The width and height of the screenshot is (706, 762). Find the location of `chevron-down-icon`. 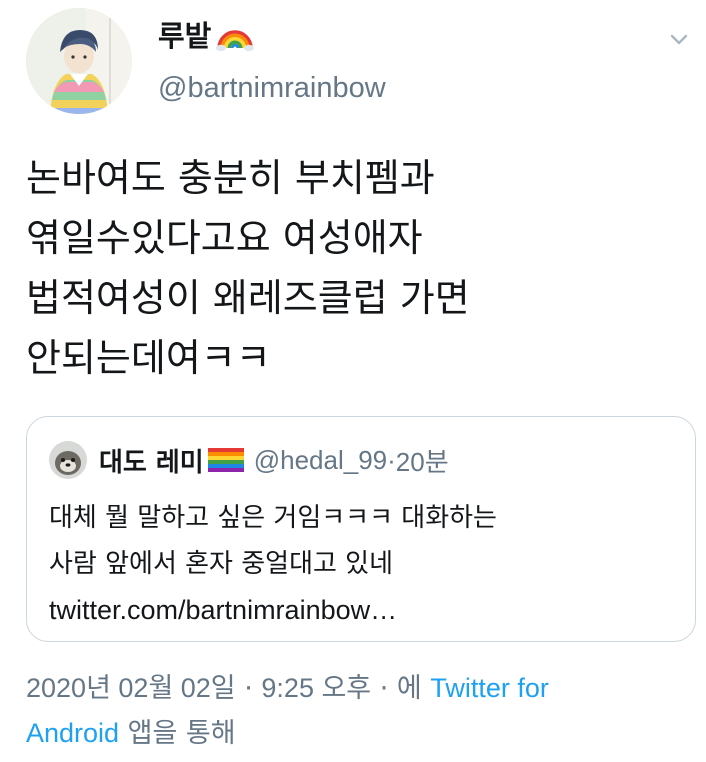

chevron-down-icon is located at coordinates (679, 39).